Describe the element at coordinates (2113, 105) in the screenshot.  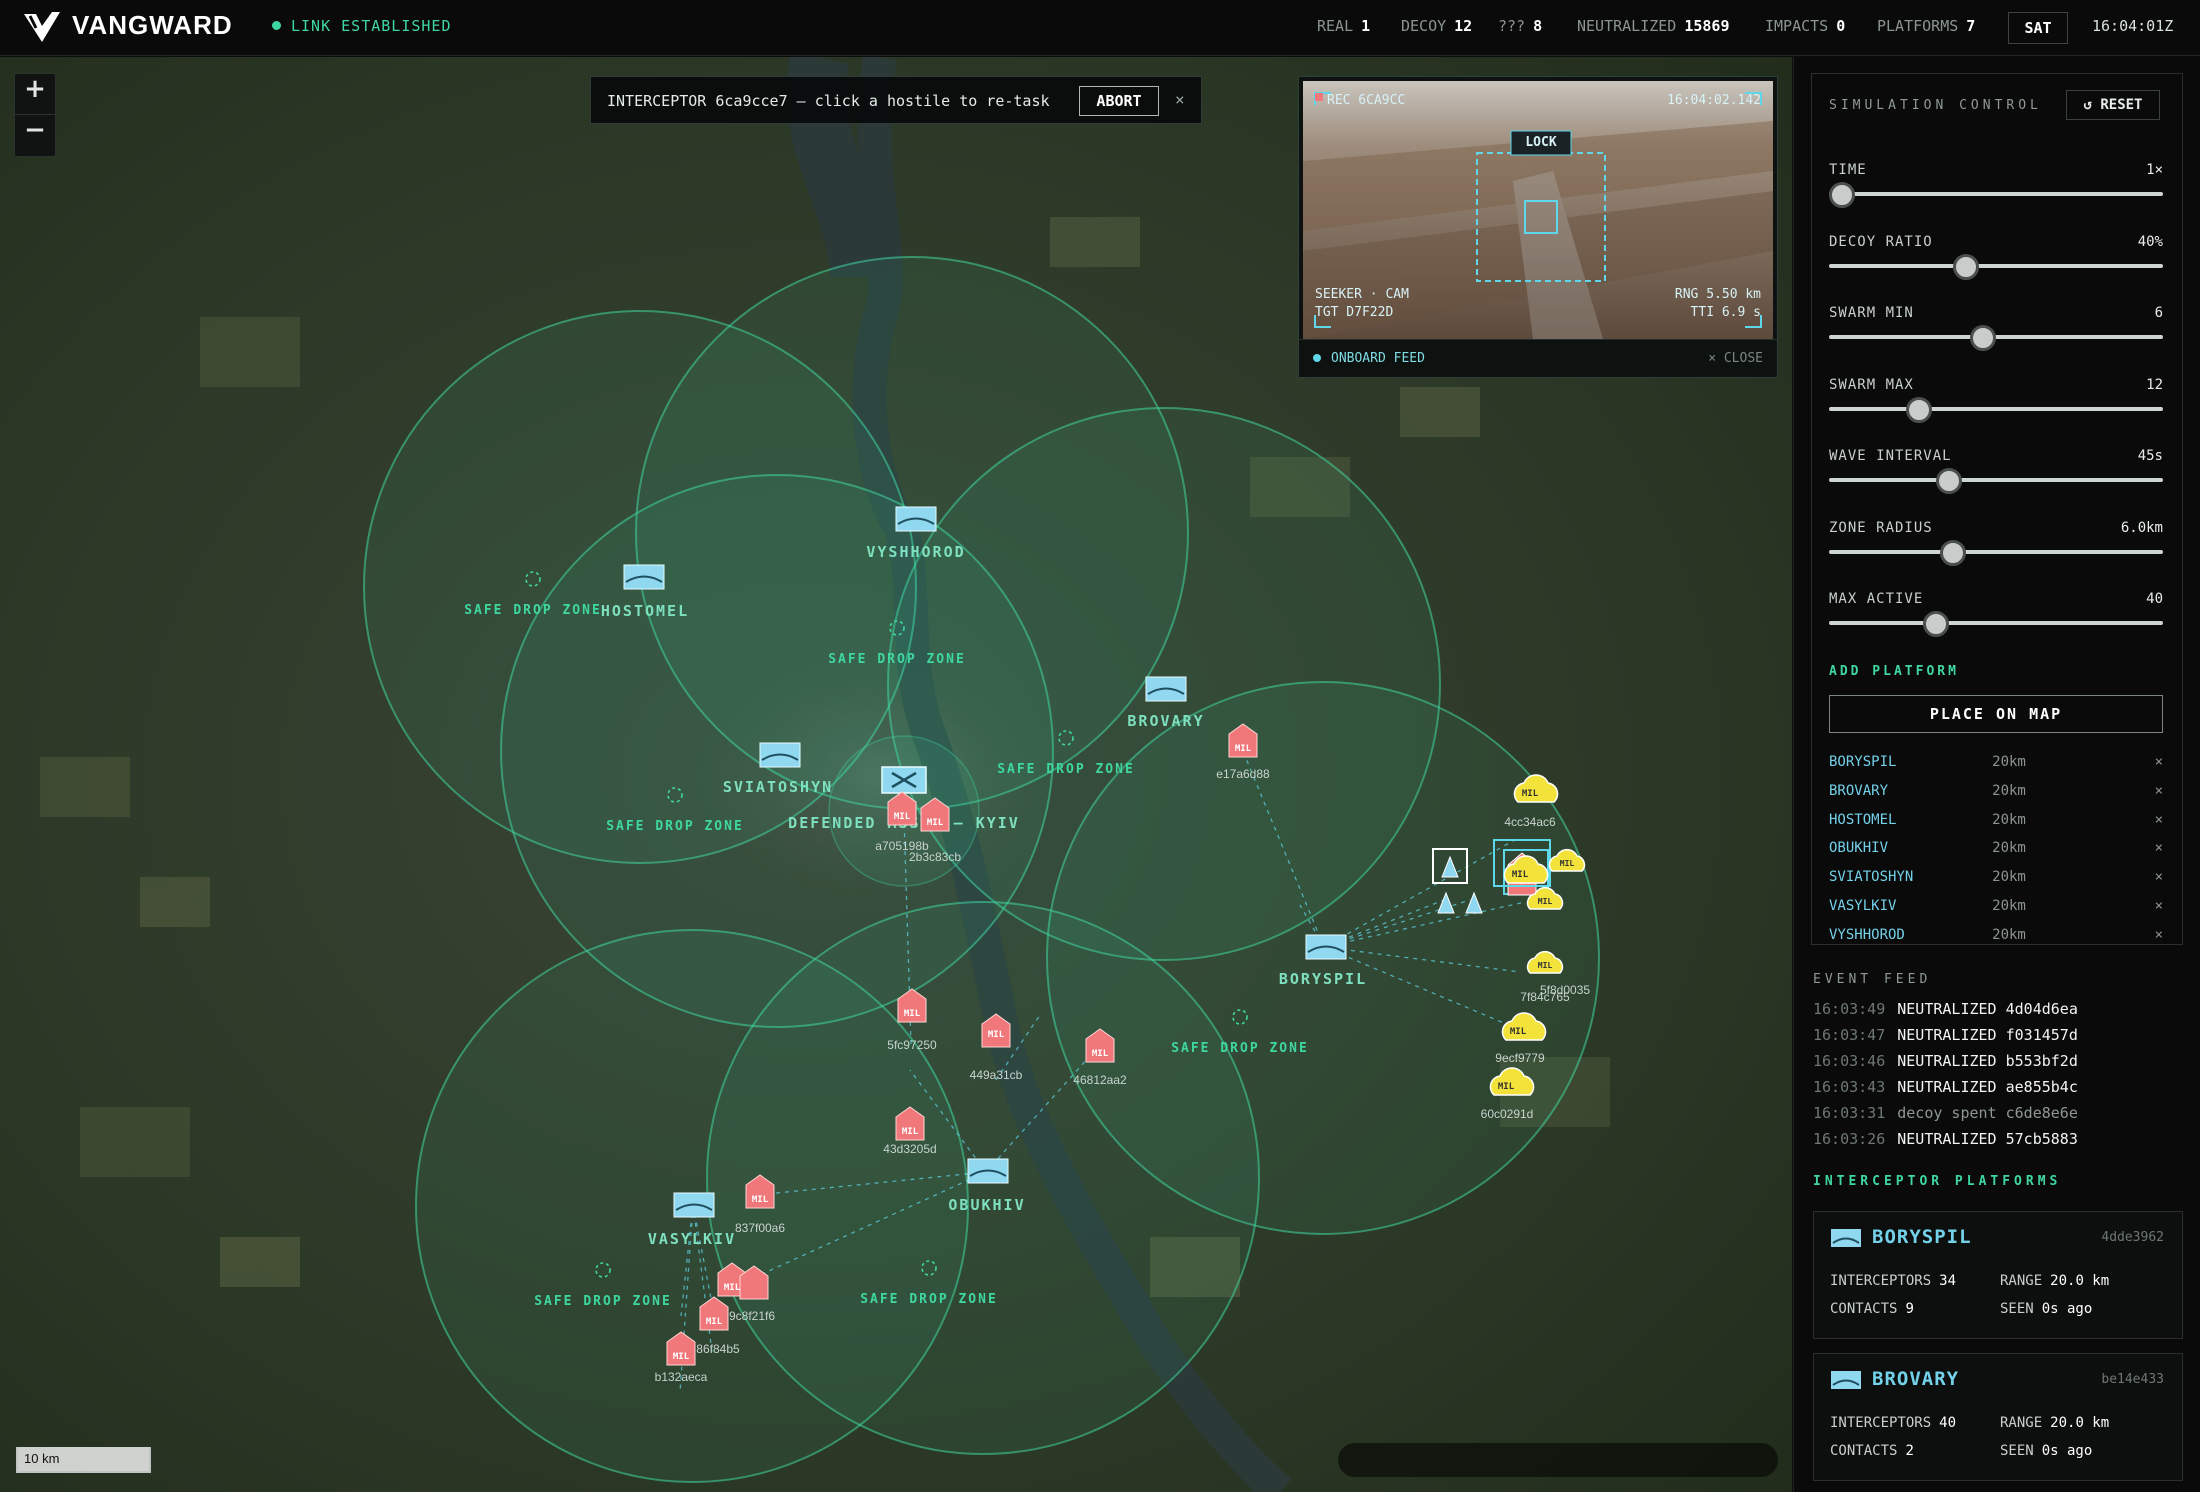
I see `reset-button: ↺ RESET` at that location.